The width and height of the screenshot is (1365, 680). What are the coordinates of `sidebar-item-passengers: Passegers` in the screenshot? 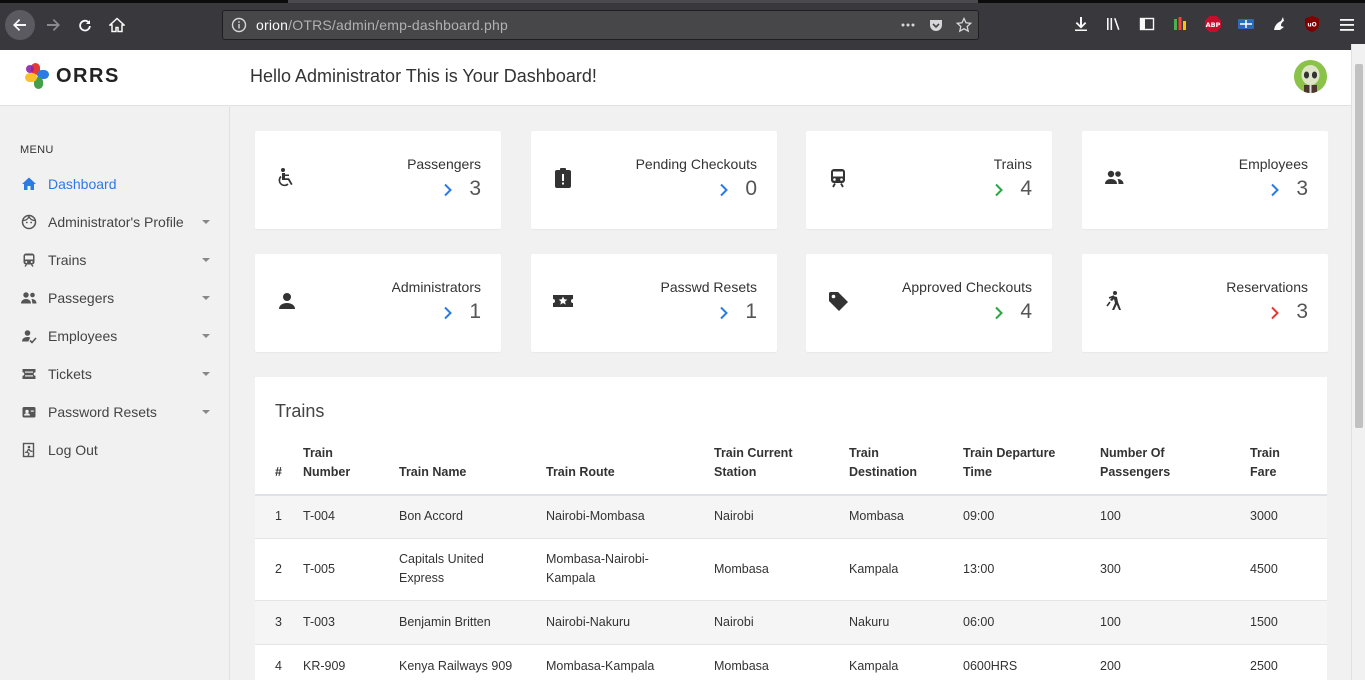 It's located at (117, 298).